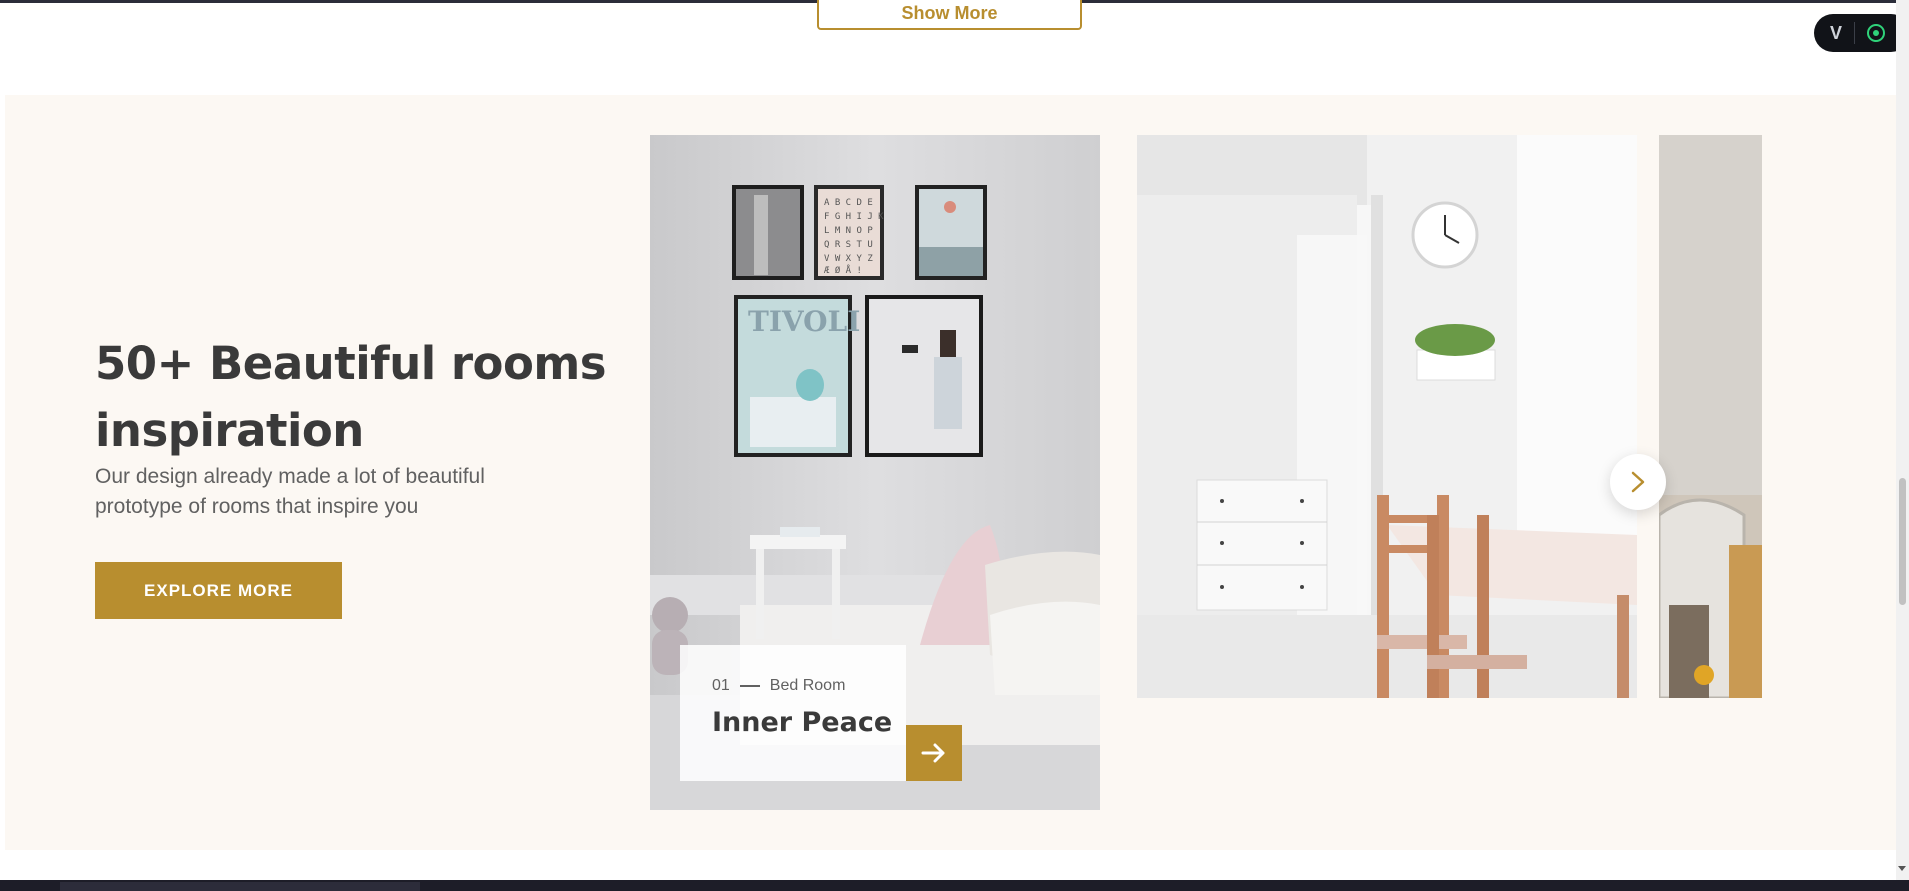  Describe the element at coordinates (1836, 32) in the screenshot. I see `vue-logo-icon: V` at that location.